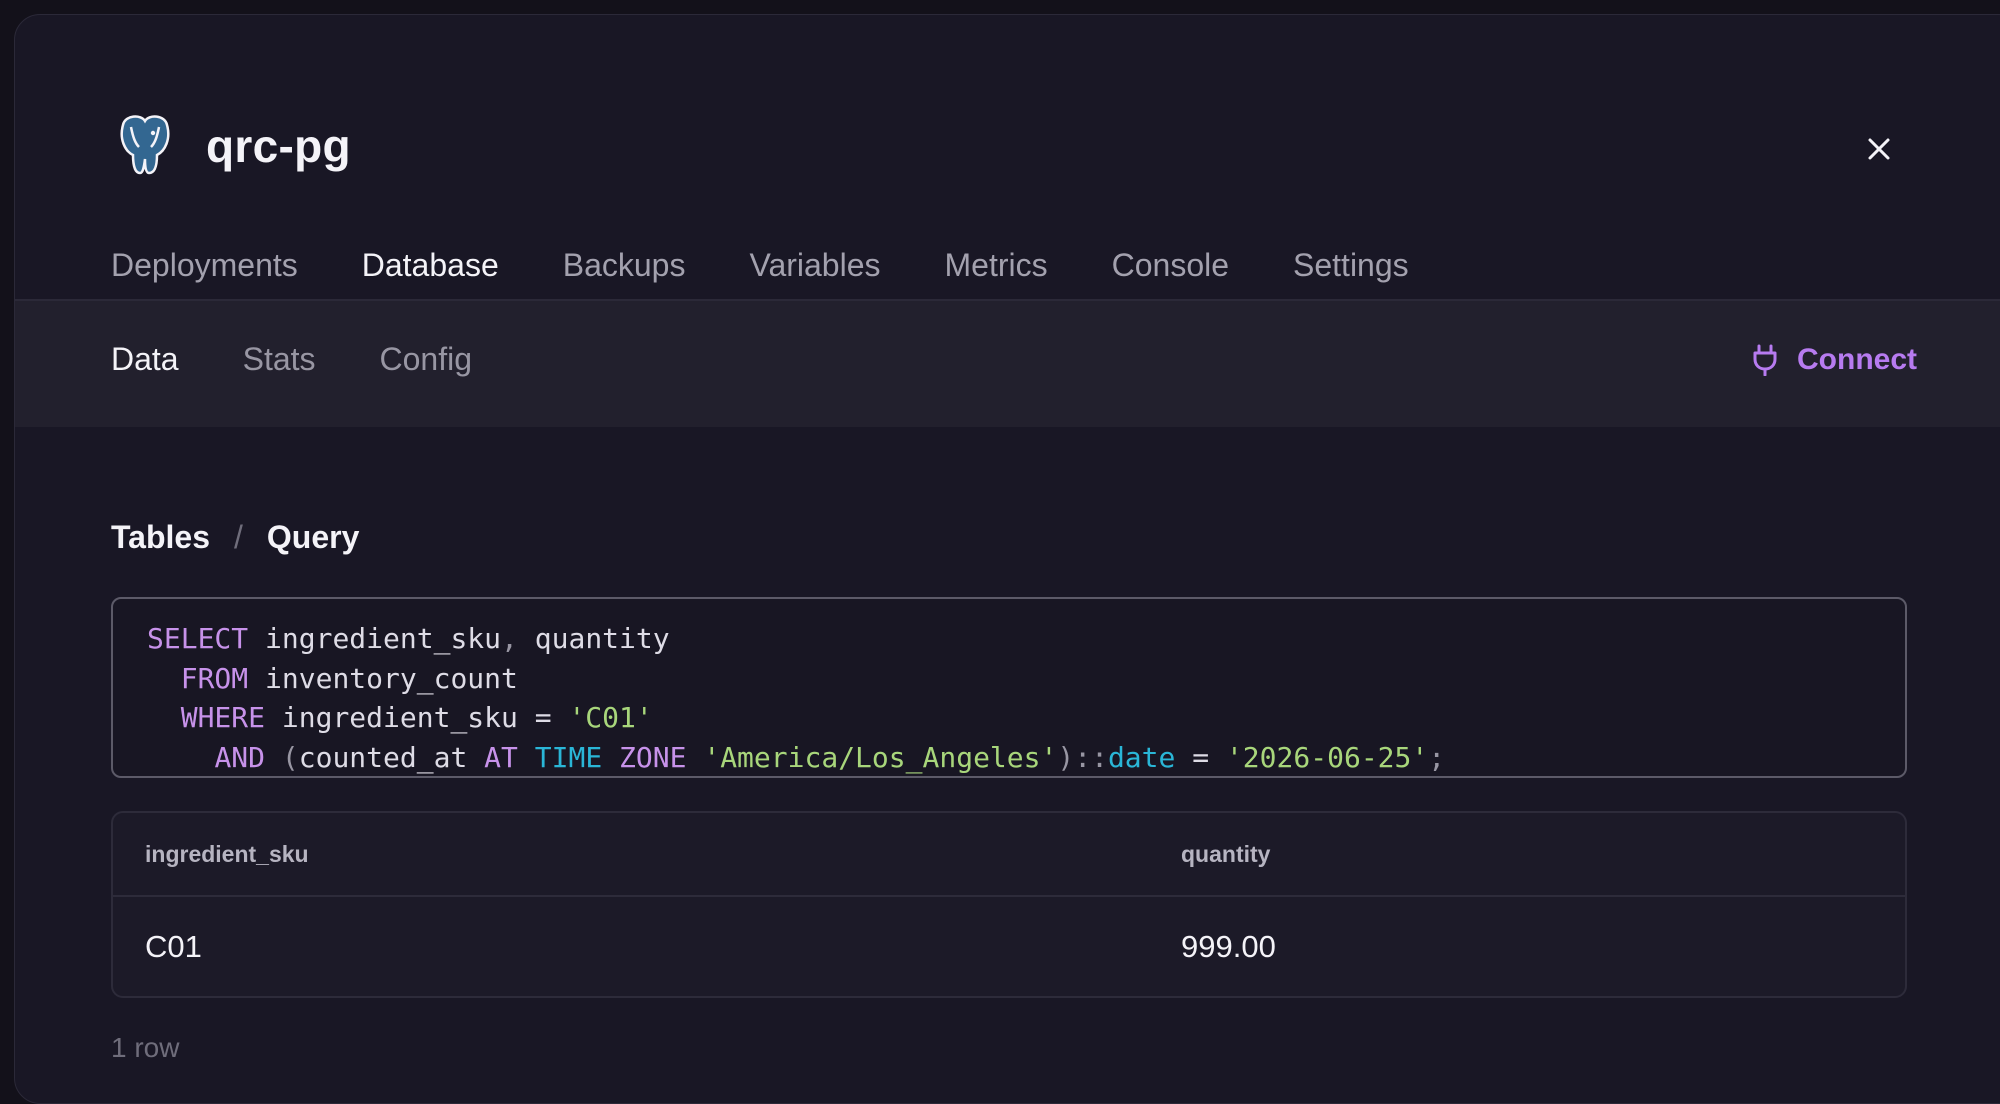  Describe the element at coordinates (1765, 360) in the screenshot. I see `plug-icon` at that location.